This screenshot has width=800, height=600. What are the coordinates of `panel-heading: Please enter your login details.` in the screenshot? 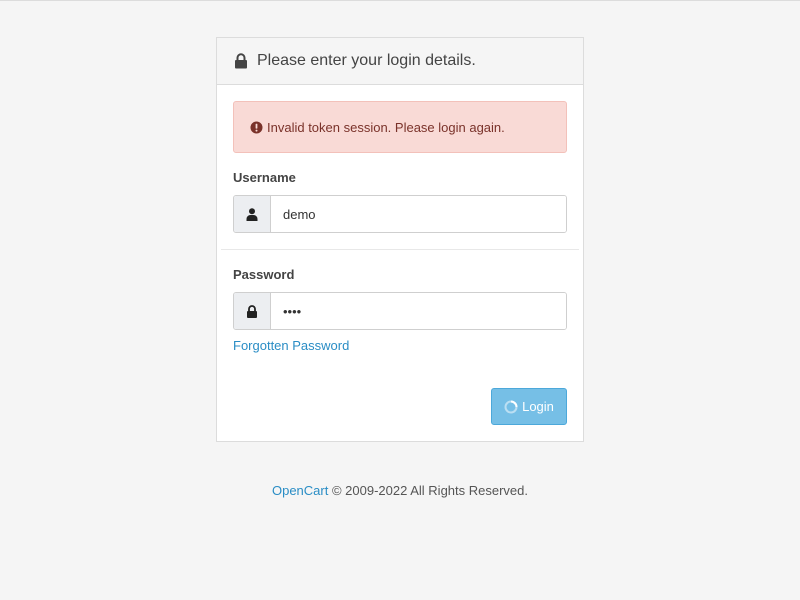 It's located at (400, 61).